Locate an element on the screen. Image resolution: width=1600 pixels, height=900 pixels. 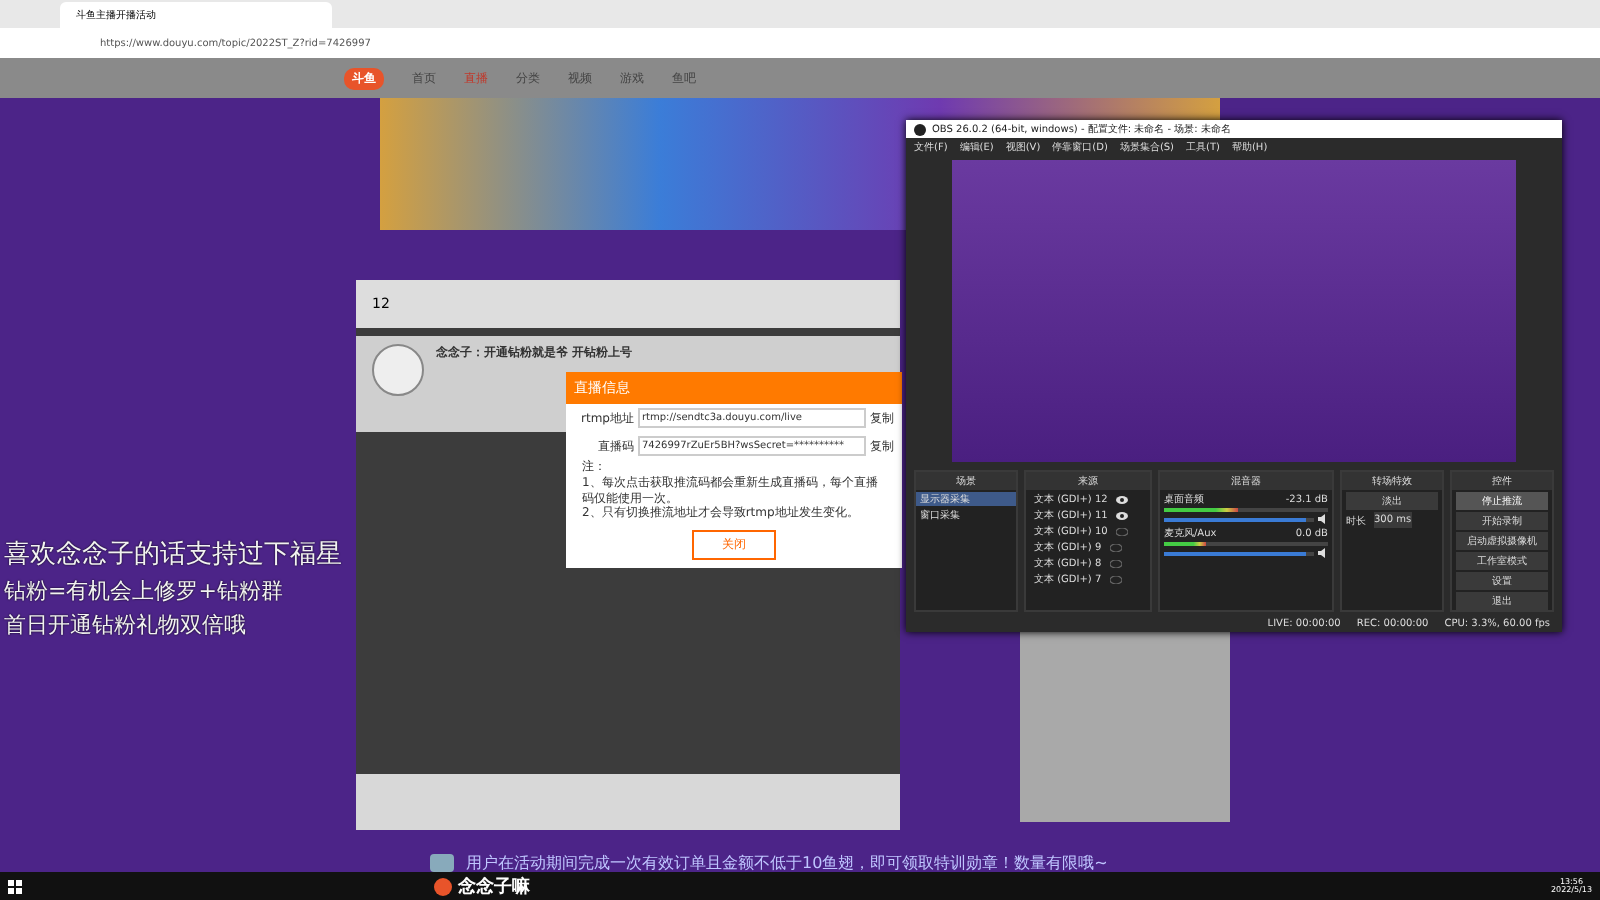
chat-bubble-icon is located at coordinates (442, 863).